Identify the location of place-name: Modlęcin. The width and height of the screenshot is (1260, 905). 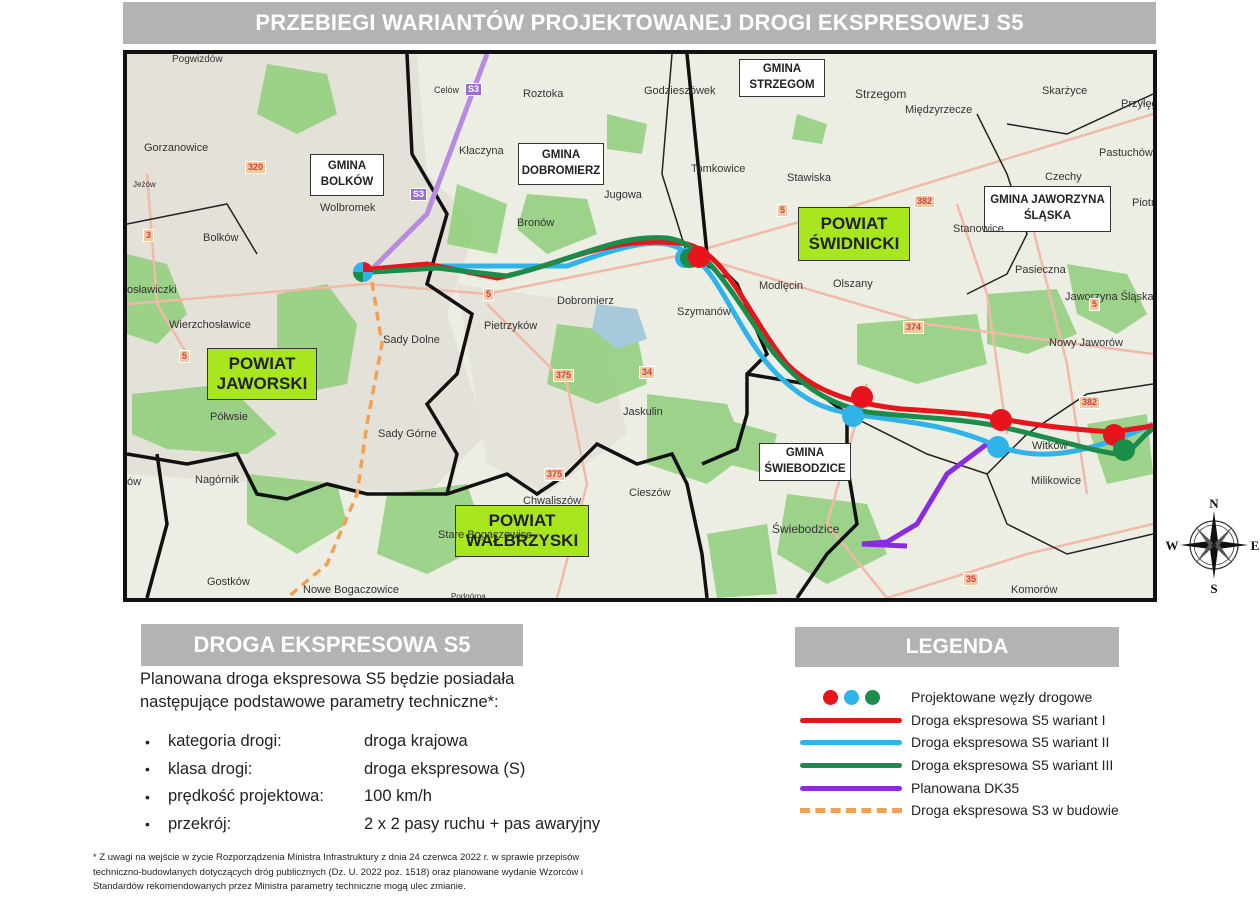
(781, 286).